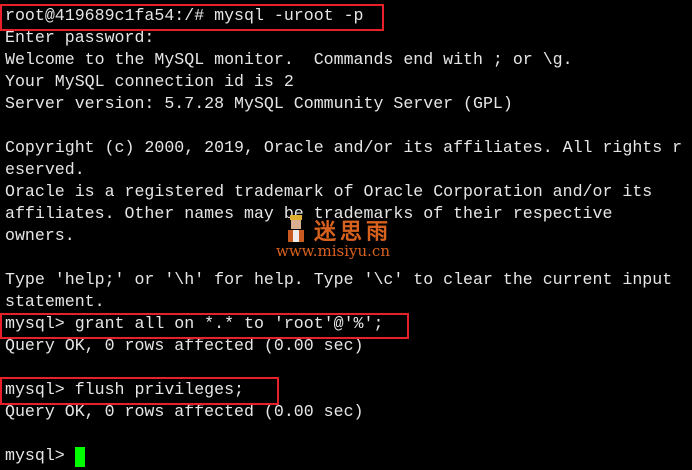  I want to click on terminal-line: Your MySQL connection id is 2, so click(149, 81).